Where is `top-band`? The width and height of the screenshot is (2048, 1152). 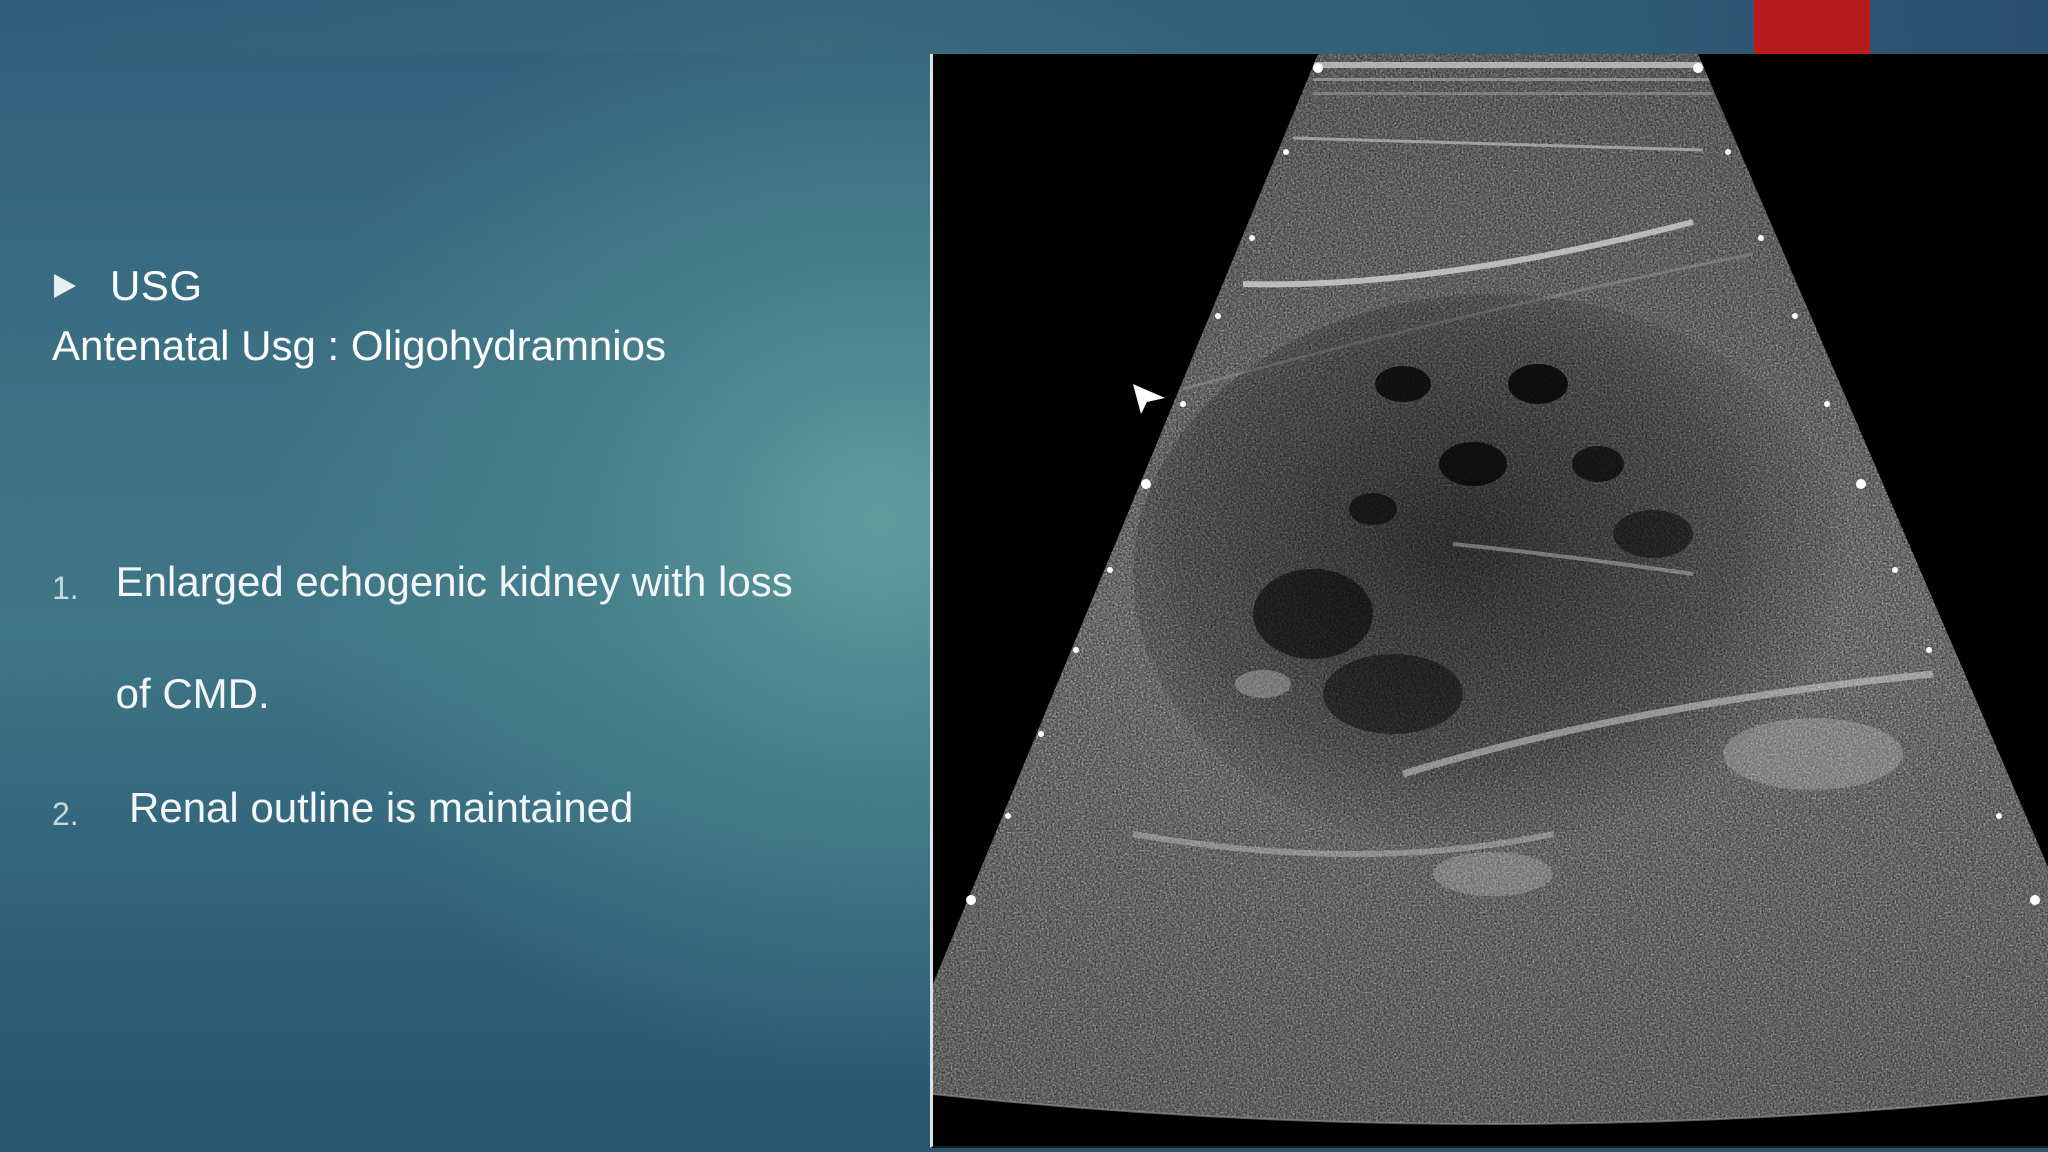
top-band is located at coordinates (1024, 27).